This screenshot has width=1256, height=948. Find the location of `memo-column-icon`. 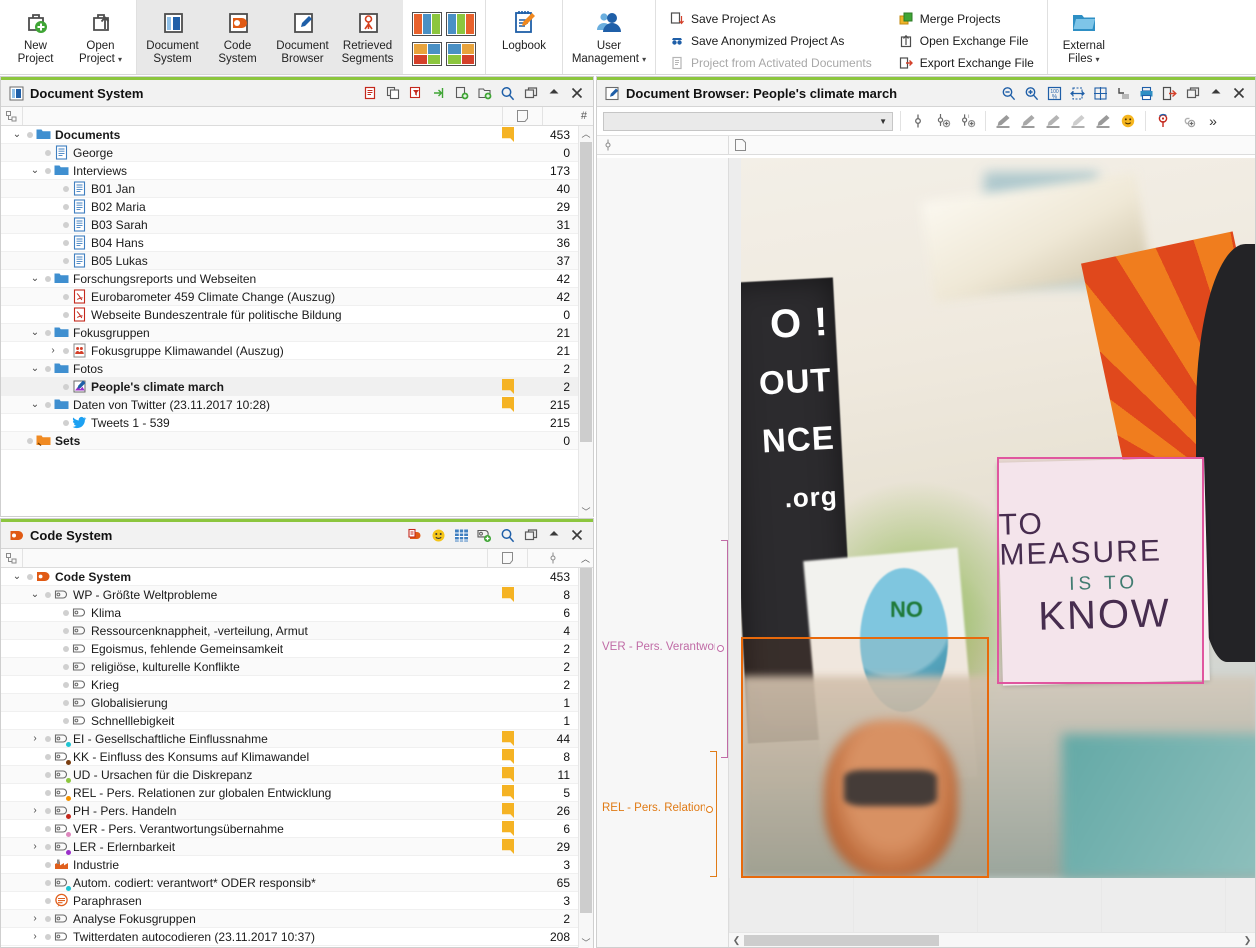

memo-column-icon is located at coordinates (508, 558).